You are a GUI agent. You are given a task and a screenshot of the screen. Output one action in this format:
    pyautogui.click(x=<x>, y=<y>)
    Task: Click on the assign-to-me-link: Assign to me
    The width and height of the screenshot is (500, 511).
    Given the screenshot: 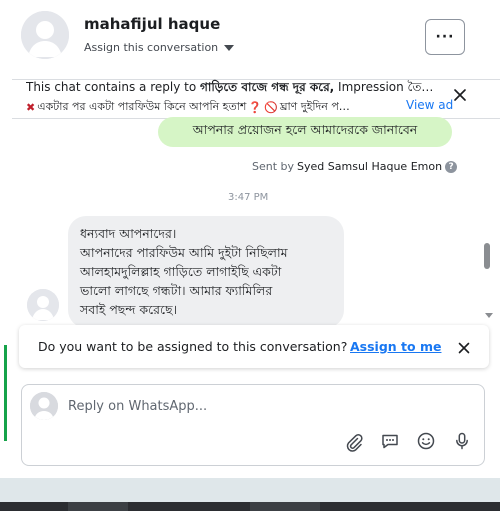 What is the action you would take?
    pyautogui.click(x=395, y=346)
    